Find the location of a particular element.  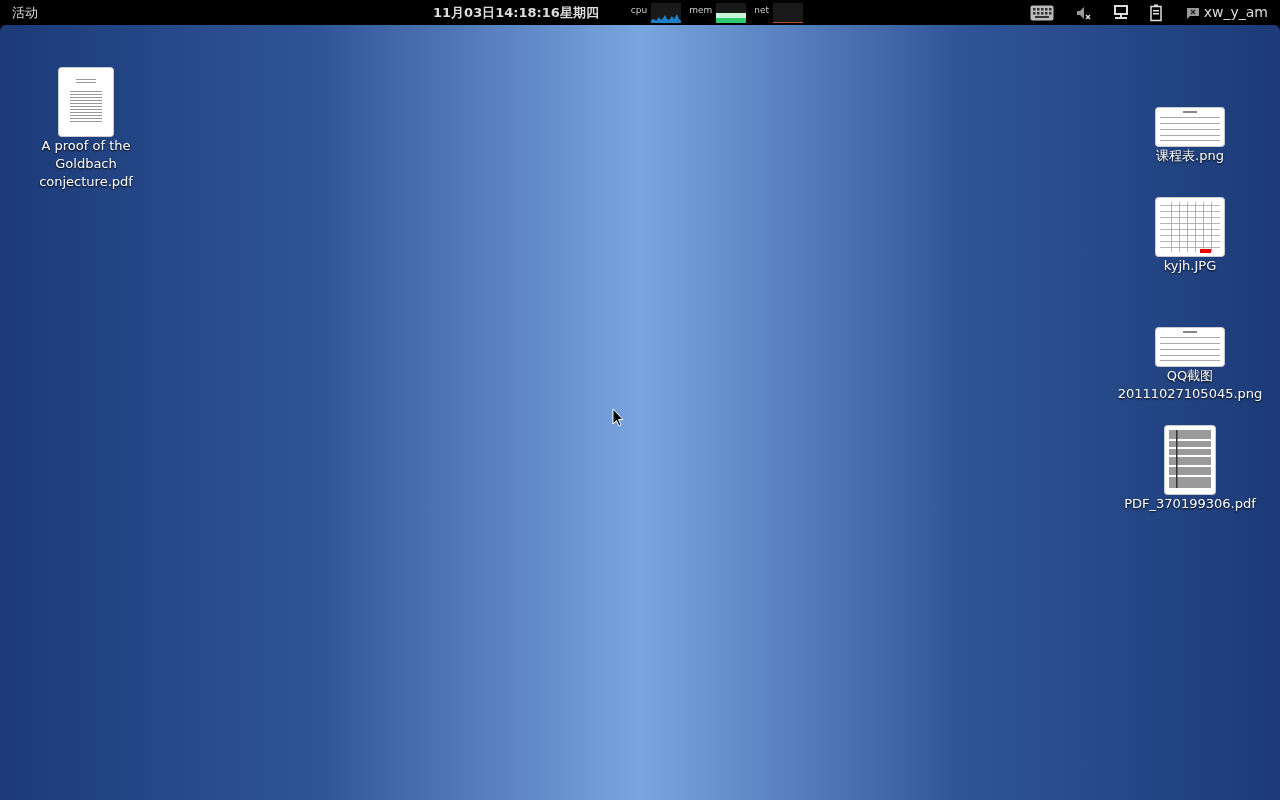

file-name: A proof of the Goldbach conjecture.pdf is located at coordinates (86, 164).